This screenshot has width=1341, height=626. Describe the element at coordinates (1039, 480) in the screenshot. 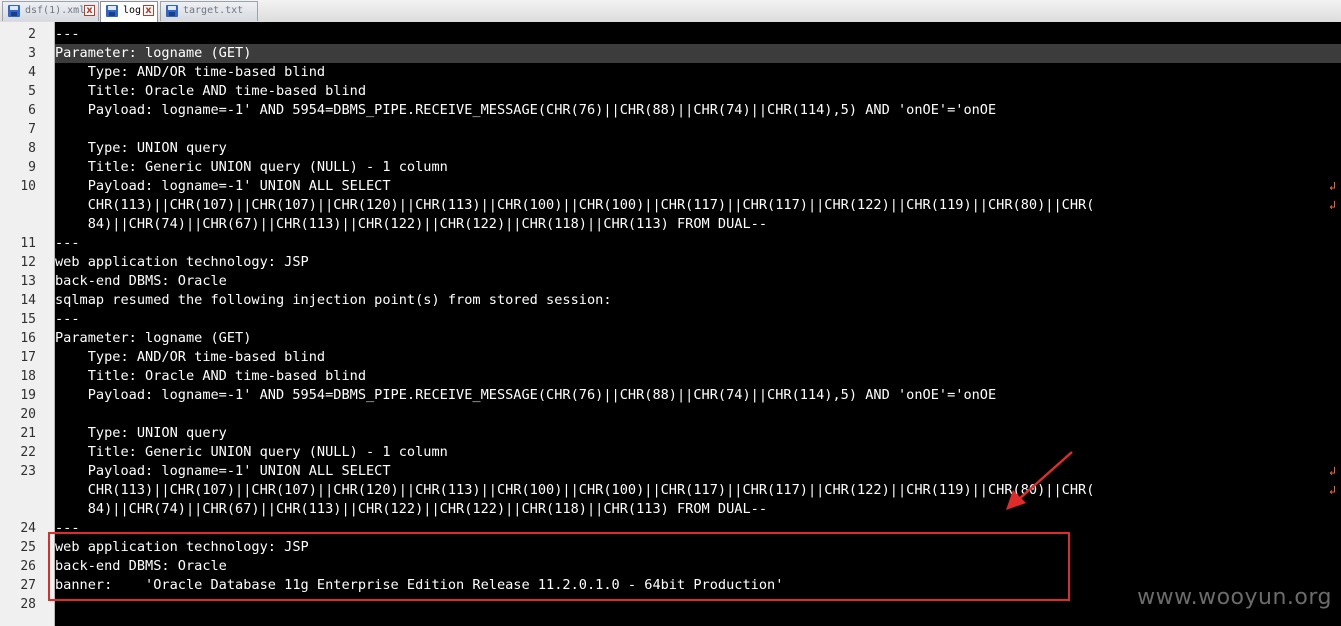

I see `annotation-arrow-icon` at that location.